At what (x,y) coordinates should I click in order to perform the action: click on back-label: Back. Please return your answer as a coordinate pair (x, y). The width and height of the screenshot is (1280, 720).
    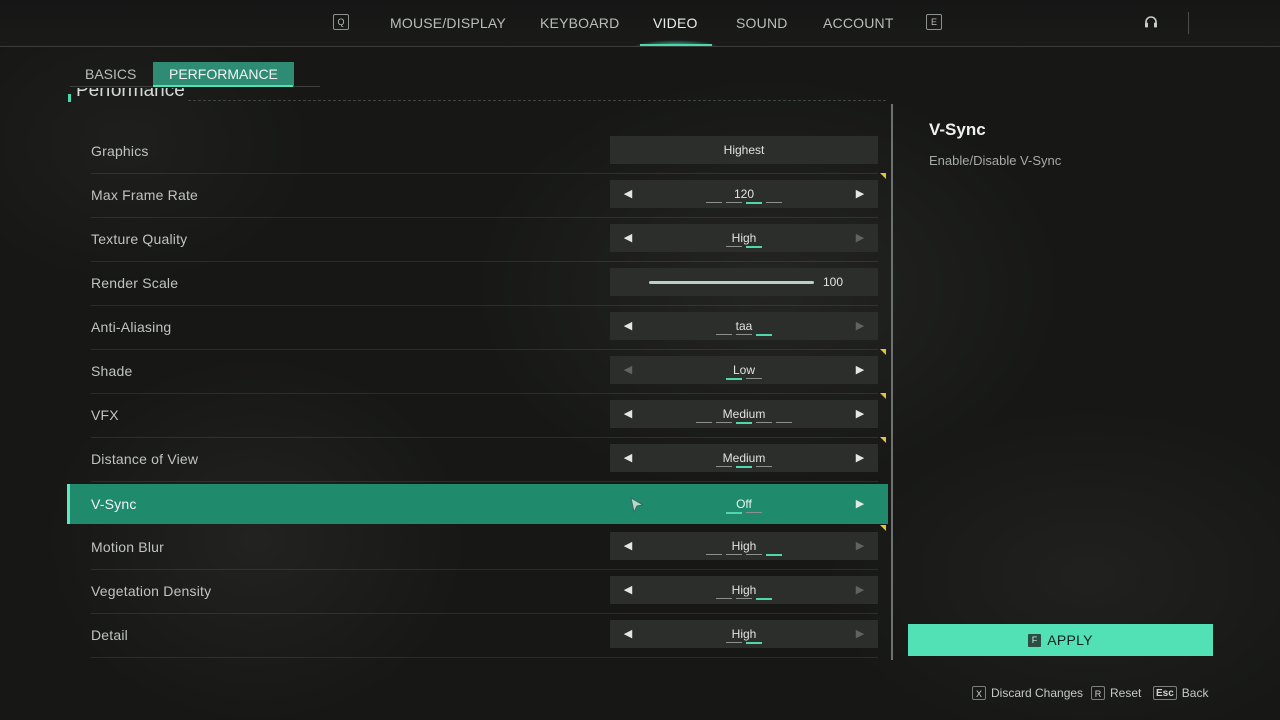
    Looking at the image, I should click on (1195, 693).